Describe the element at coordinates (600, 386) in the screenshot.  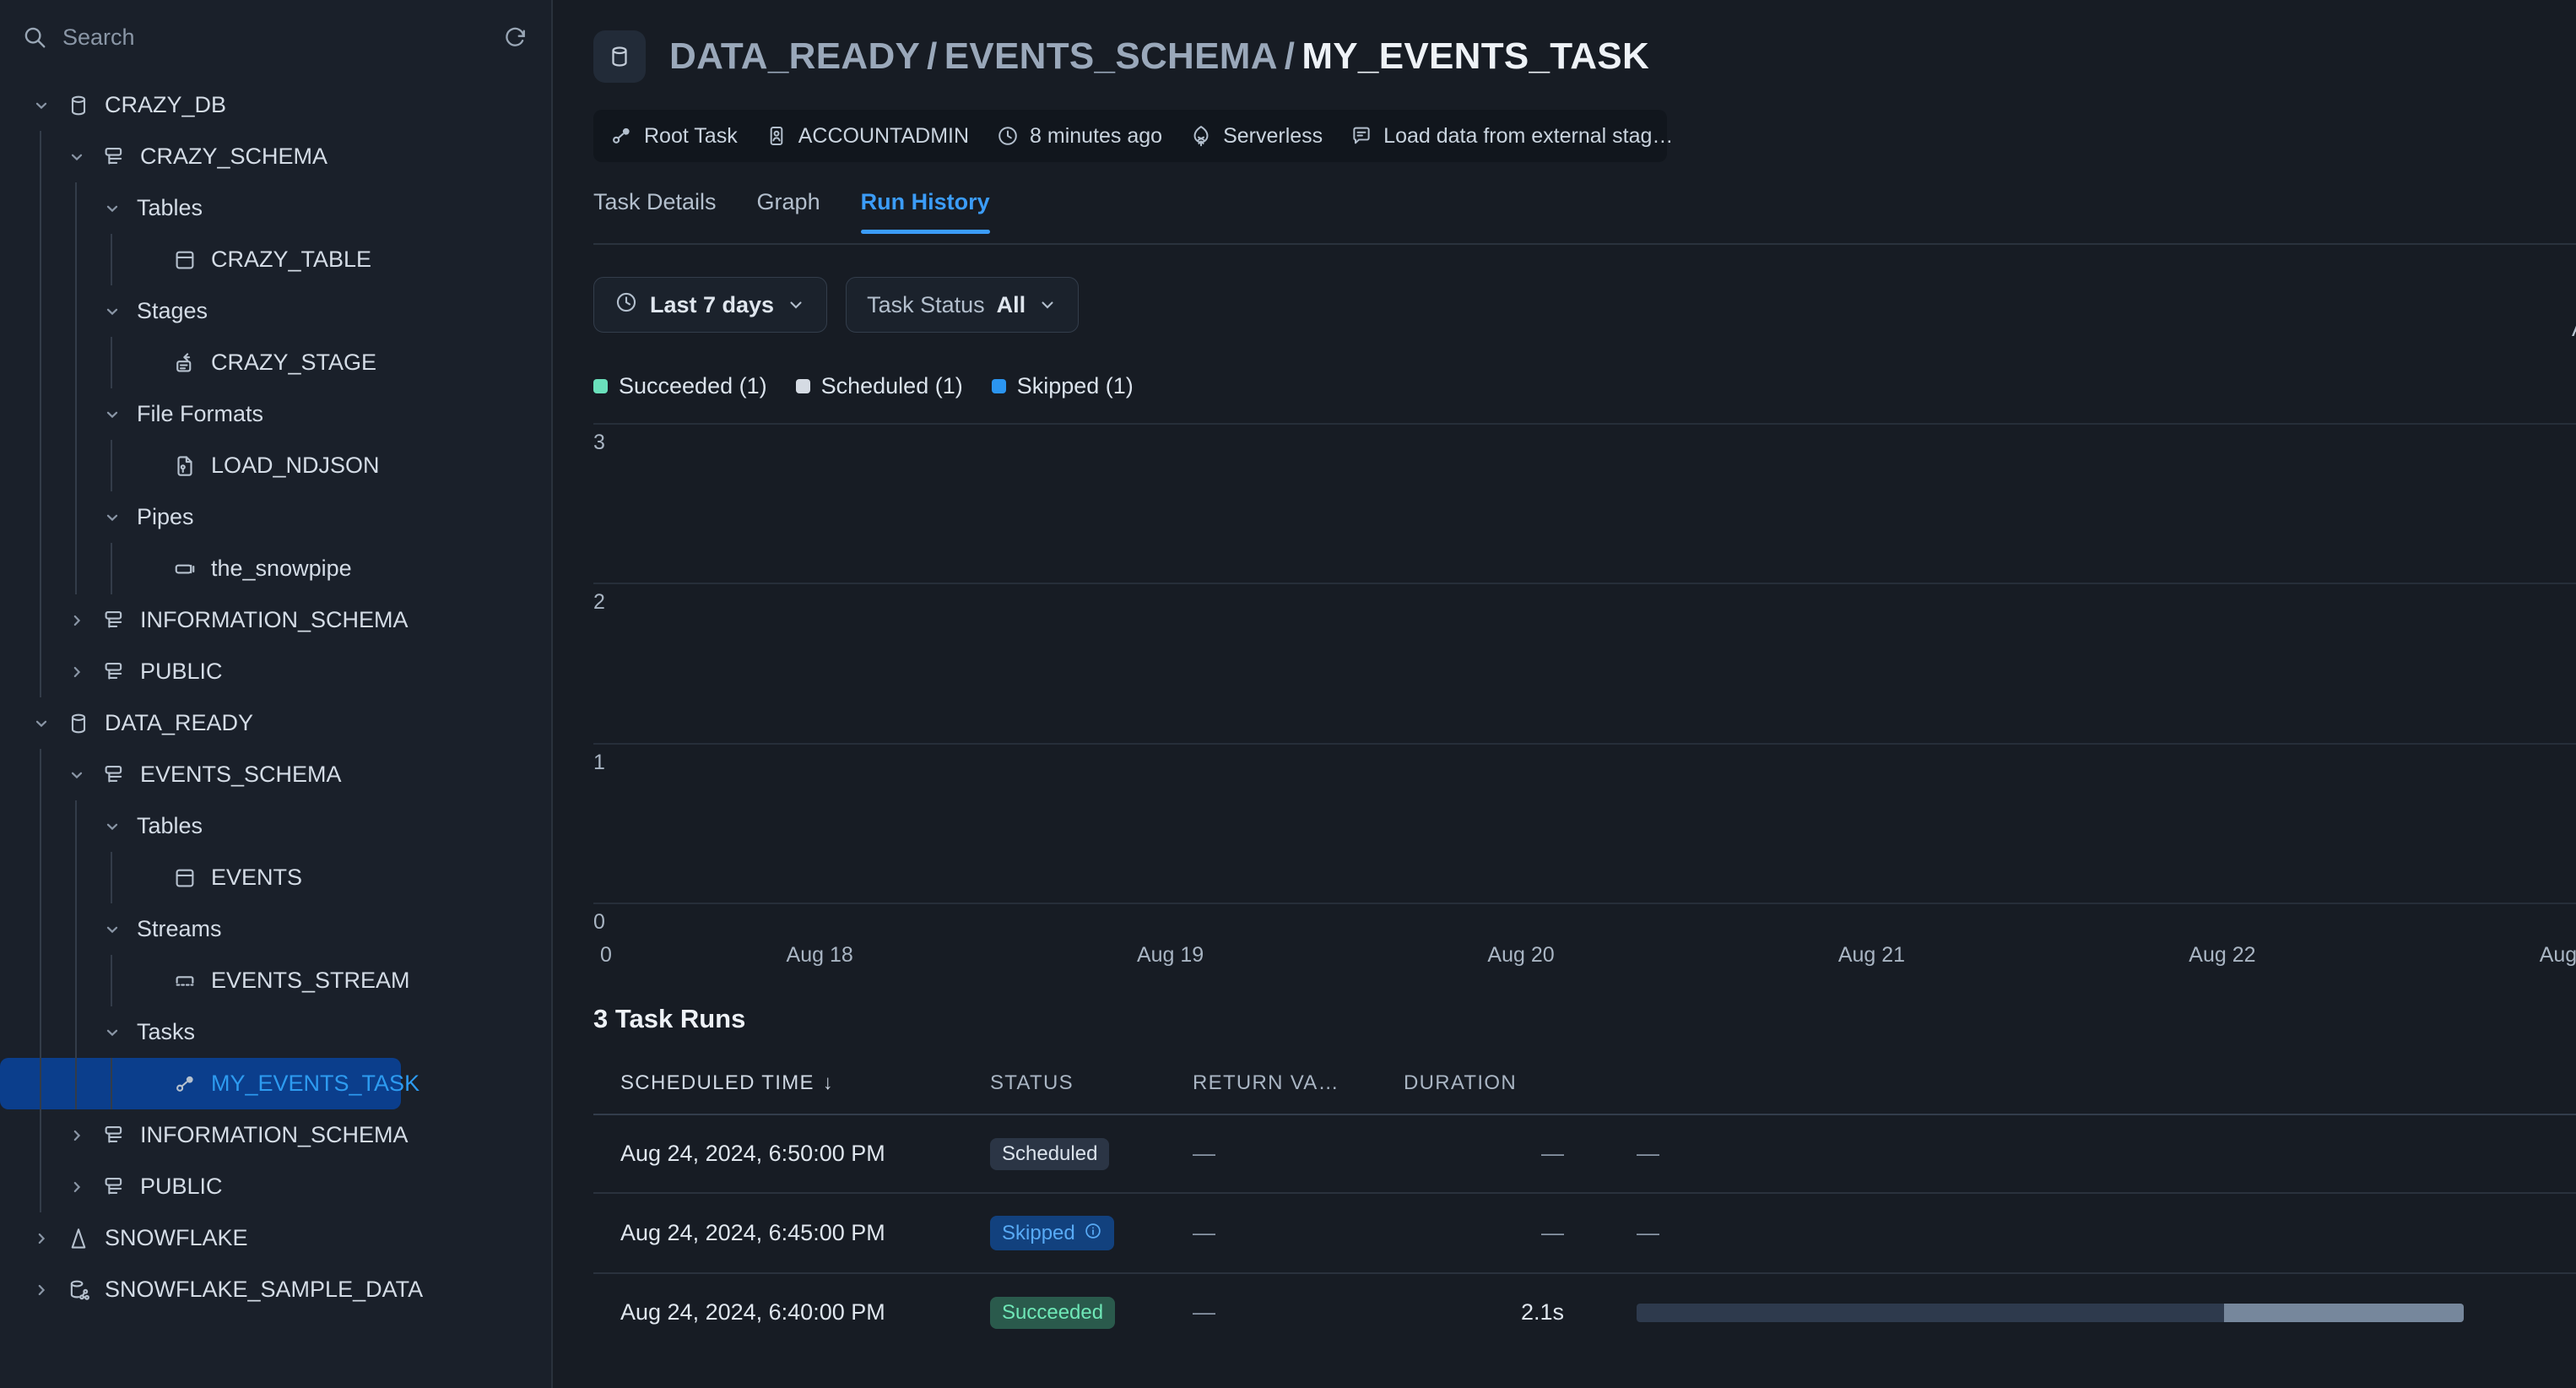
I see `legend-swatch` at that location.